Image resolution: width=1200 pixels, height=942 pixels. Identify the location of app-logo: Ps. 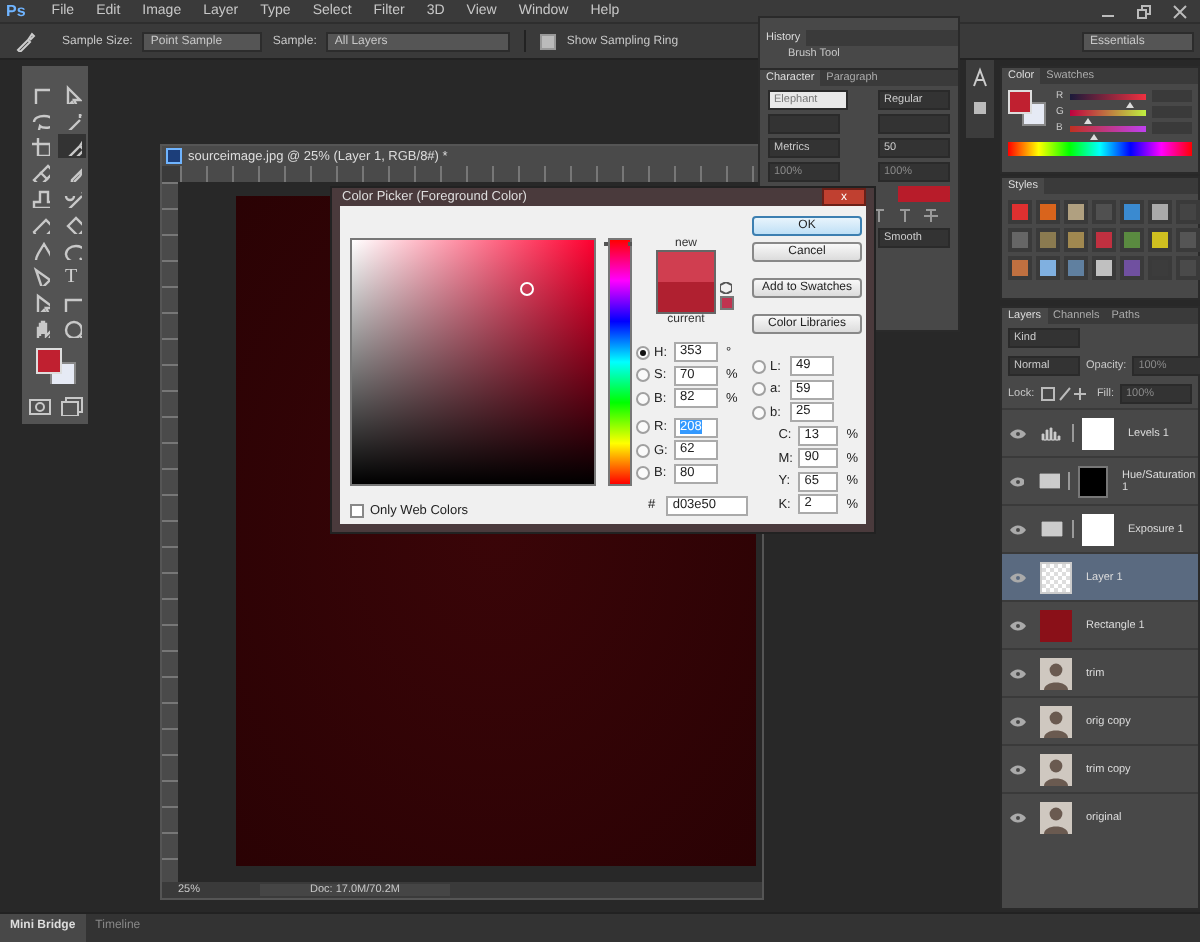
(16, 11).